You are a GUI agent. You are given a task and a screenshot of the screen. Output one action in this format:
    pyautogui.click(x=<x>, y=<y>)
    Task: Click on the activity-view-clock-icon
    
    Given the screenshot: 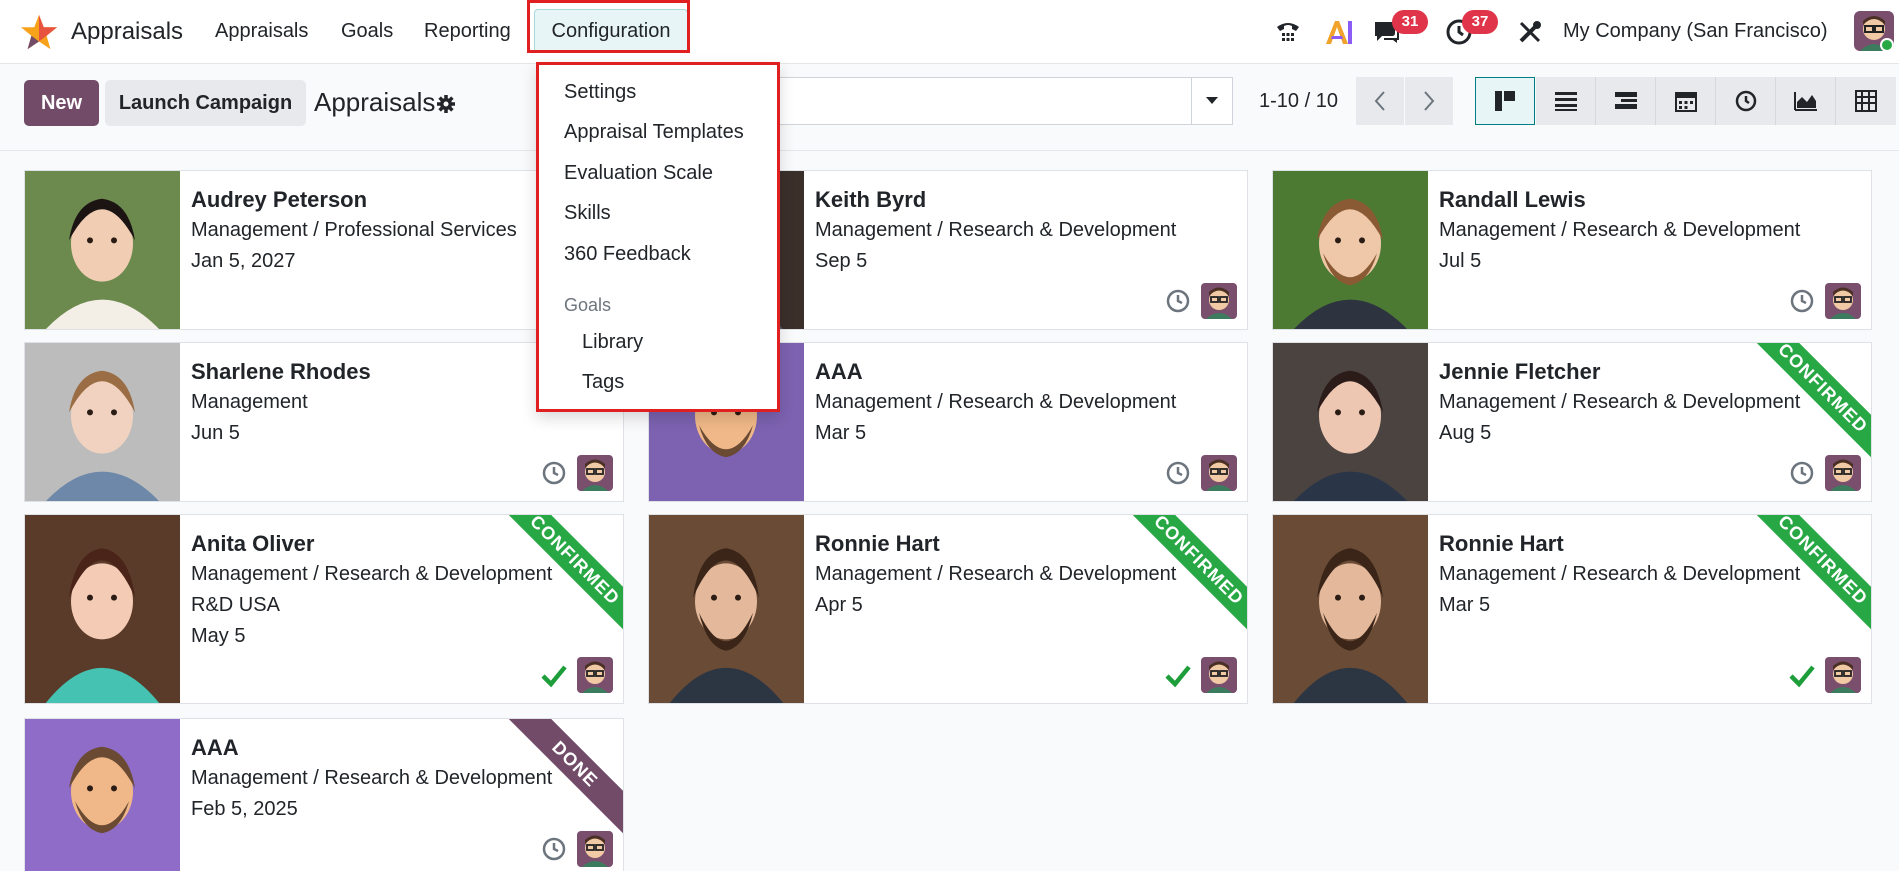 What is the action you would take?
    pyautogui.click(x=1745, y=101)
    